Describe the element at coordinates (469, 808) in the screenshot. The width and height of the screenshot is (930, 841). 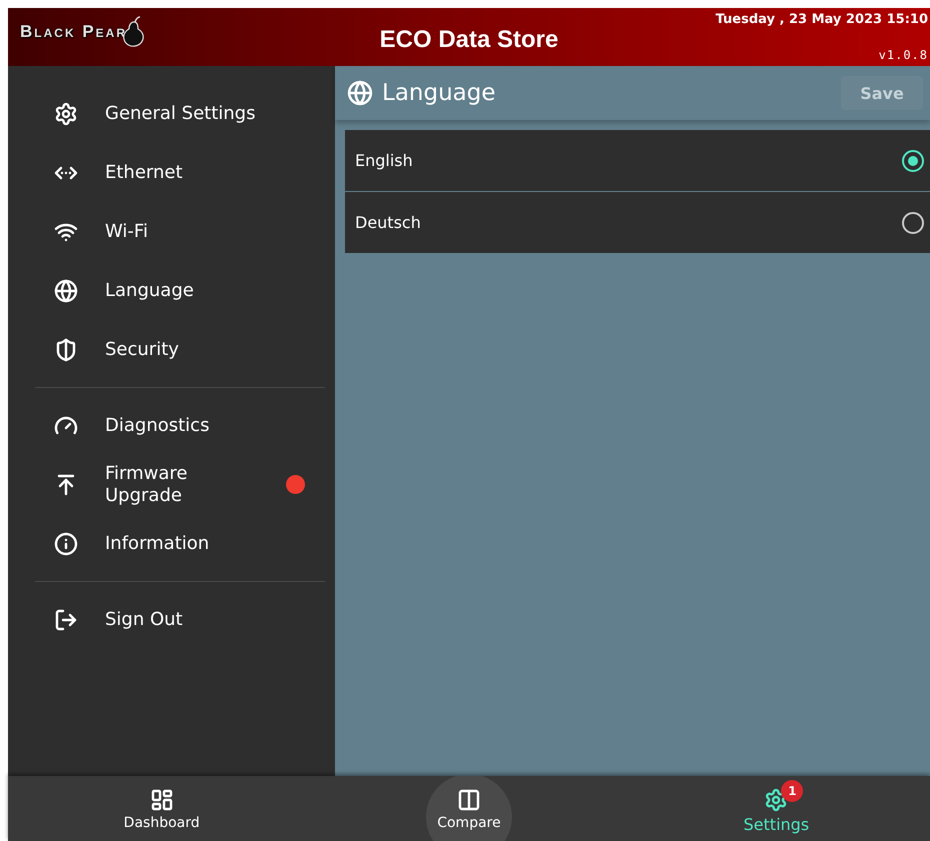
I see `nav-tab: Compare` at that location.